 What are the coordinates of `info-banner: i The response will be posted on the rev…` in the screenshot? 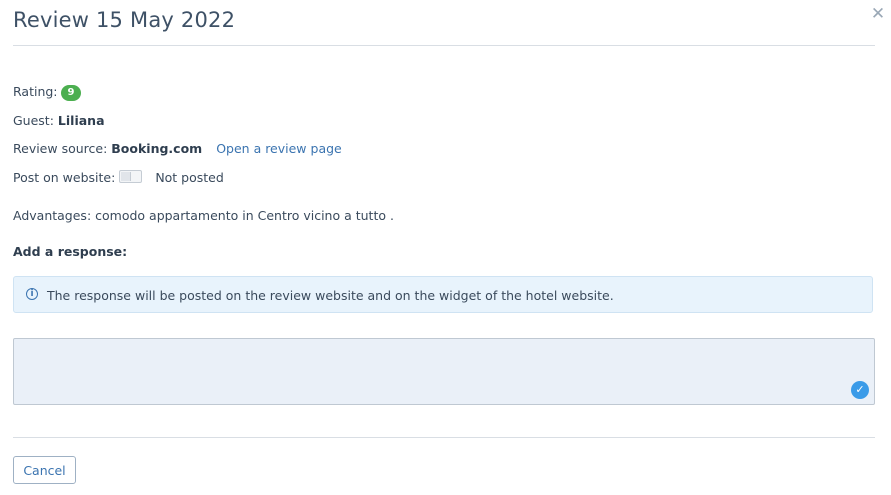 It's located at (443, 294).